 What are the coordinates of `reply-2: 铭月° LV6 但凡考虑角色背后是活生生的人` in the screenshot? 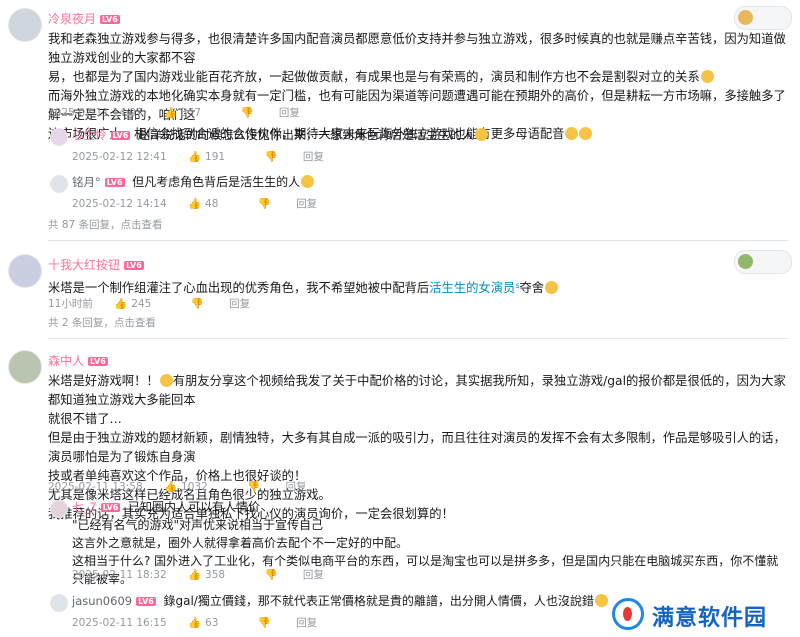 It's located at (422, 182).